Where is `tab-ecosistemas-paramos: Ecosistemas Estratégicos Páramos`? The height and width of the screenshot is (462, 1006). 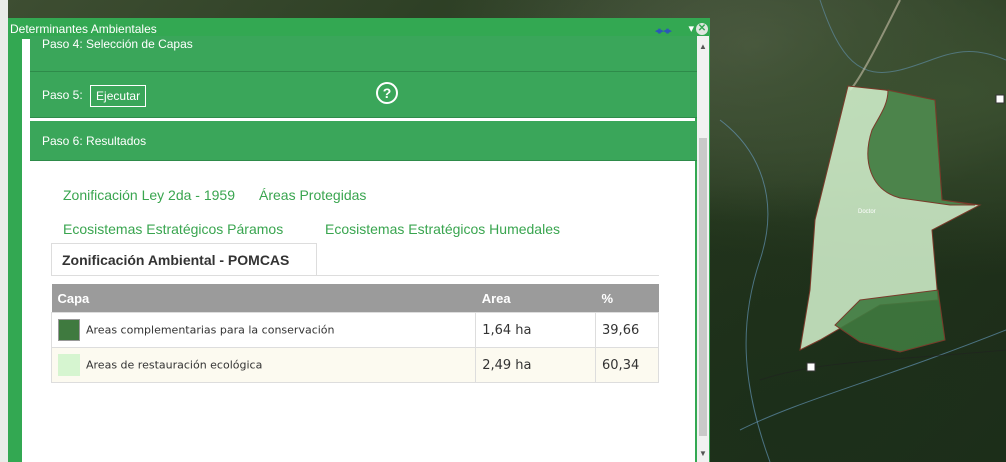
tab-ecosistemas-paramos: Ecosistemas Estratégicos Páramos is located at coordinates (173, 229).